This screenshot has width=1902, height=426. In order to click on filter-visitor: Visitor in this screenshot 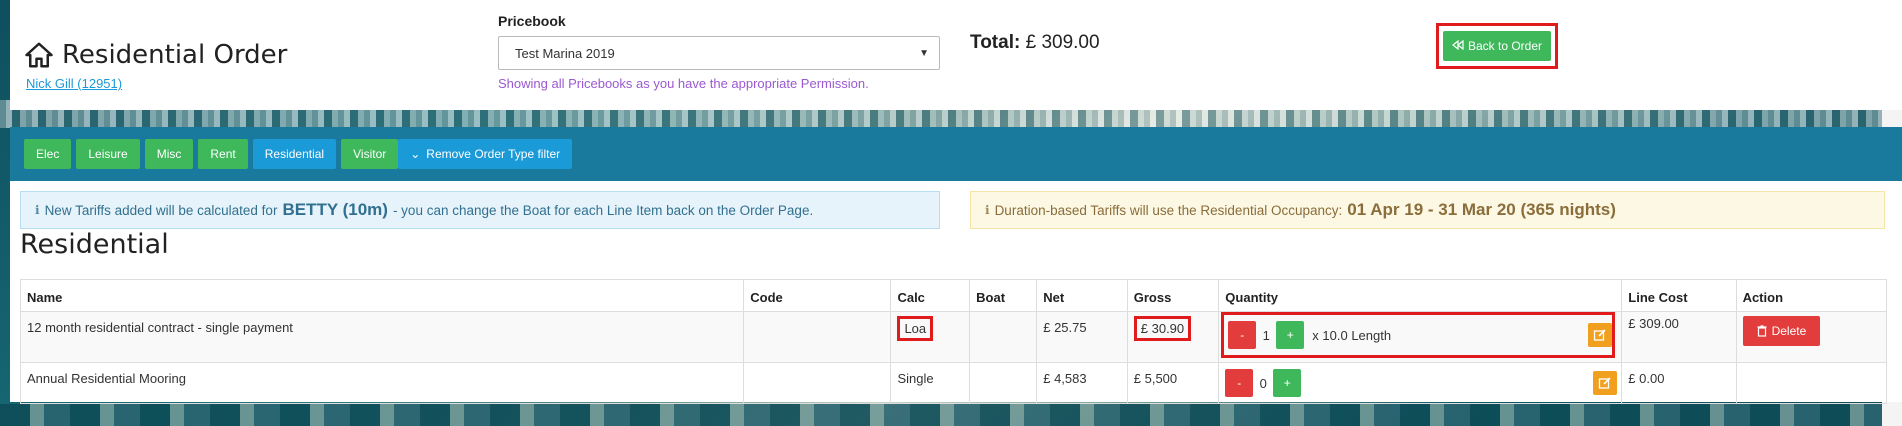, I will do `click(370, 154)`.